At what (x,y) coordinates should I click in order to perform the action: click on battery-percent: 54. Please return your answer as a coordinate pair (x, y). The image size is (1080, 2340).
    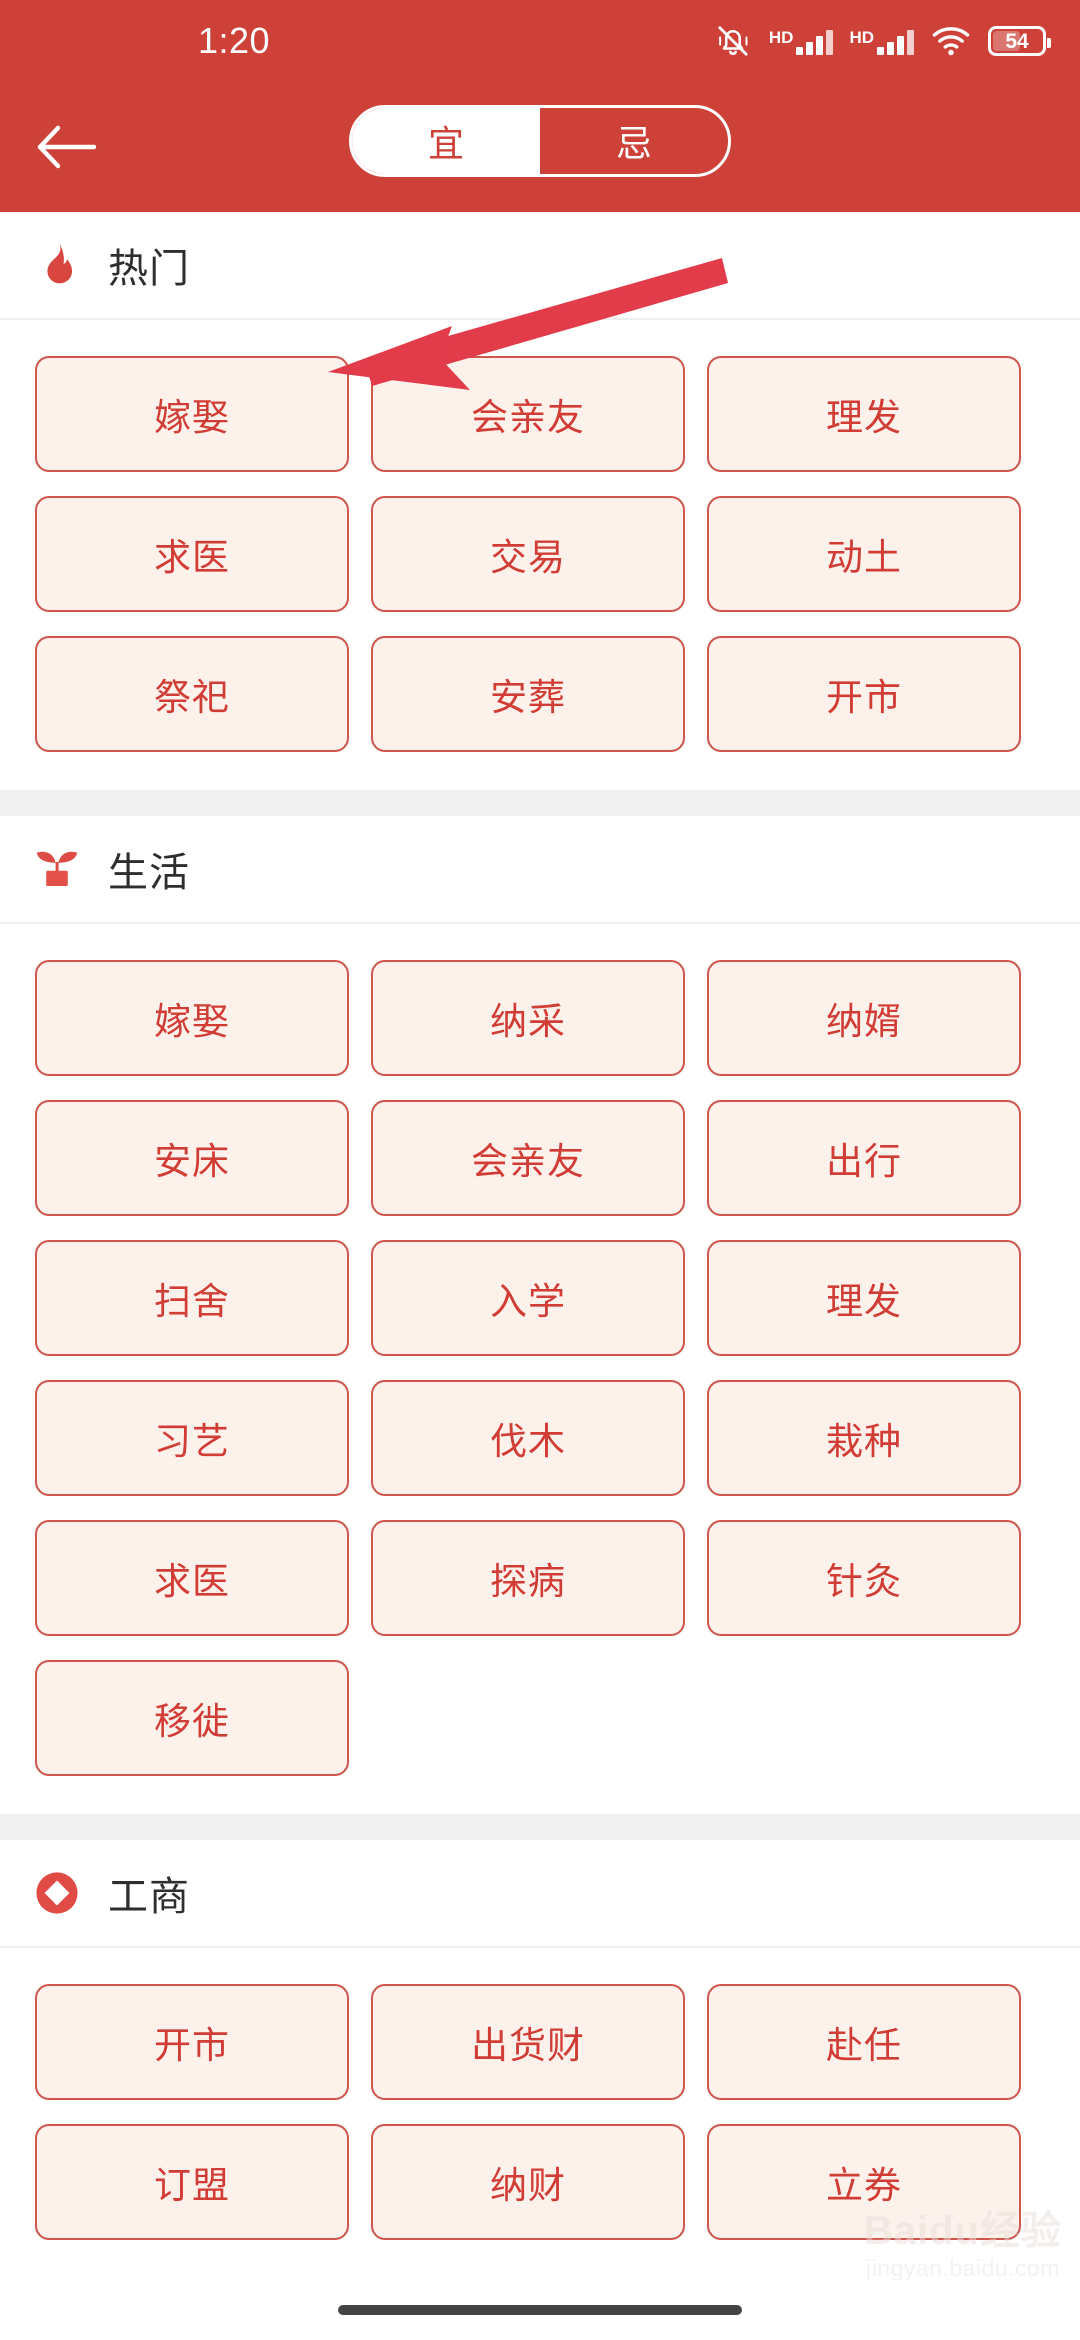
    Looking at the image, I should click on (1017, 41).